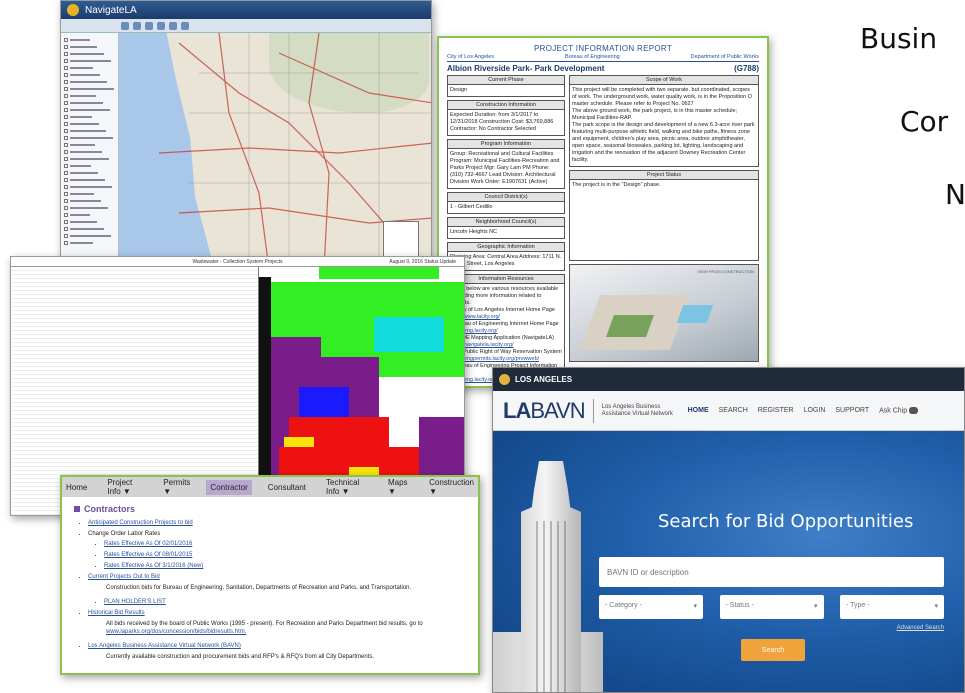  What do you see at coordinates (899, 410) in the screenshot?
I see `labavn-nav-ask: Ask Chip` at bounding box center [899, 410].